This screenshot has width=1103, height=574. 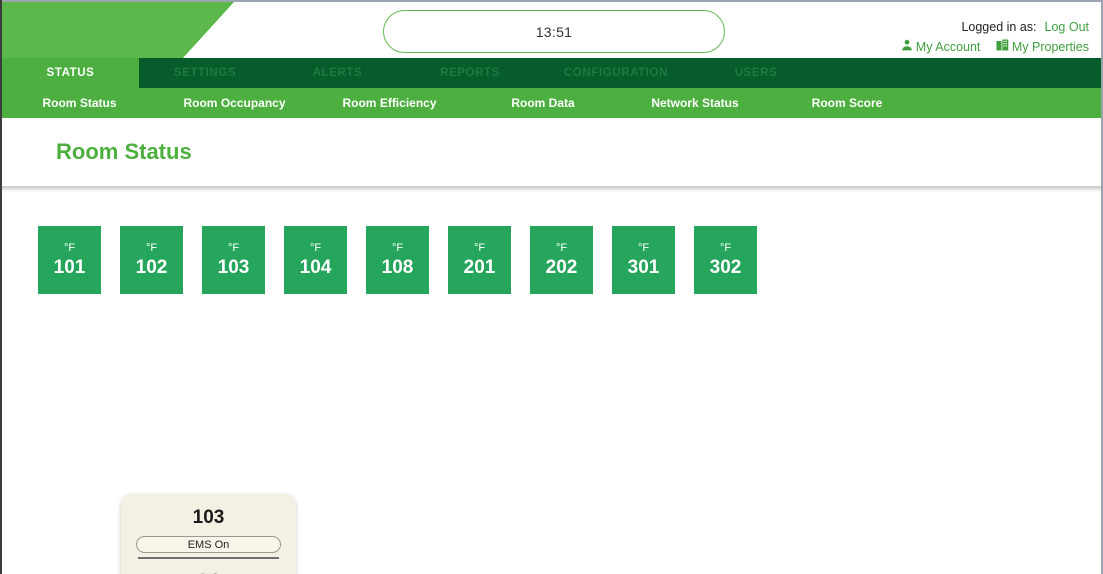 I want to click on popup-room-number: 103, so click(x=208, y=517).